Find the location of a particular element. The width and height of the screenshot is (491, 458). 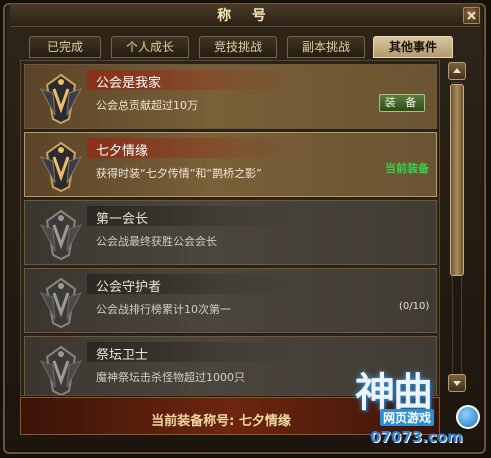

close-button is located at coordinates (471, 15).